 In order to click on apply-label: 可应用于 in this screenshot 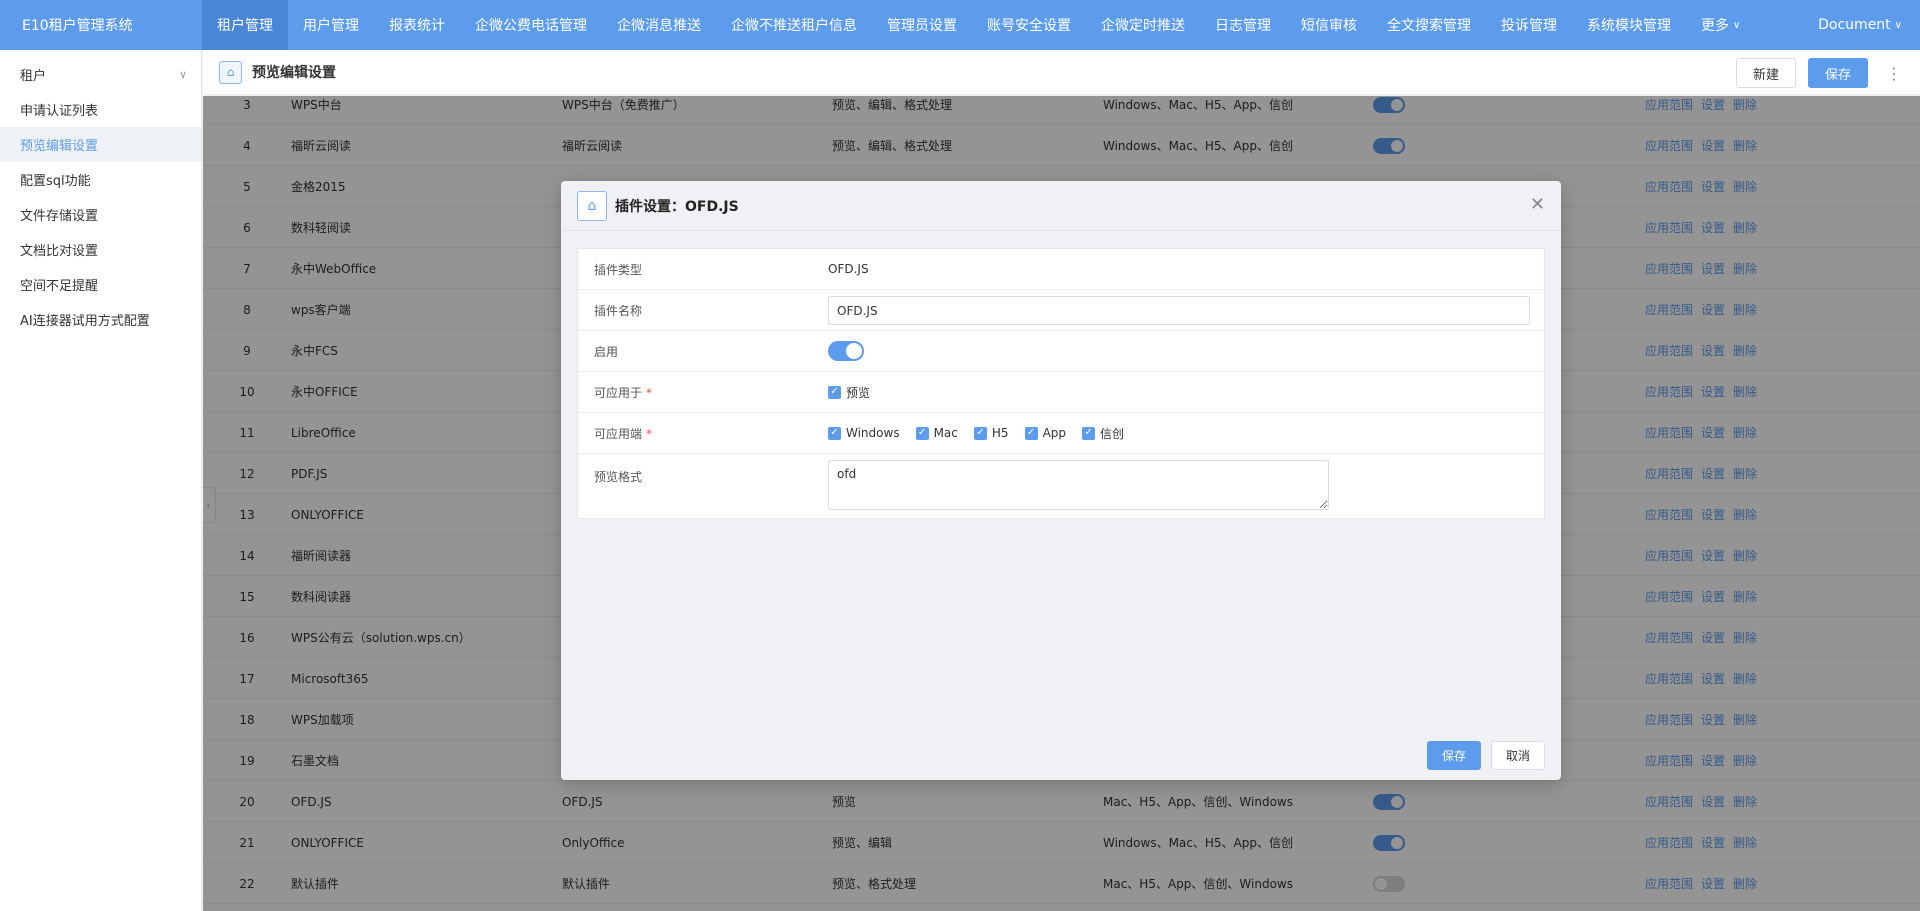, I will do `click(618, 392)`.